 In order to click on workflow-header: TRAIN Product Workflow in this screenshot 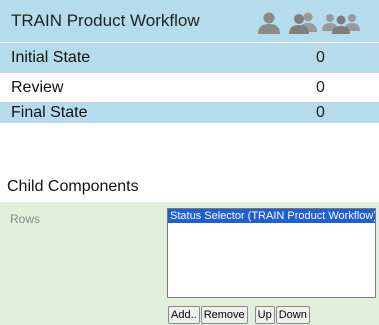, I will do `click(189, 21)`.